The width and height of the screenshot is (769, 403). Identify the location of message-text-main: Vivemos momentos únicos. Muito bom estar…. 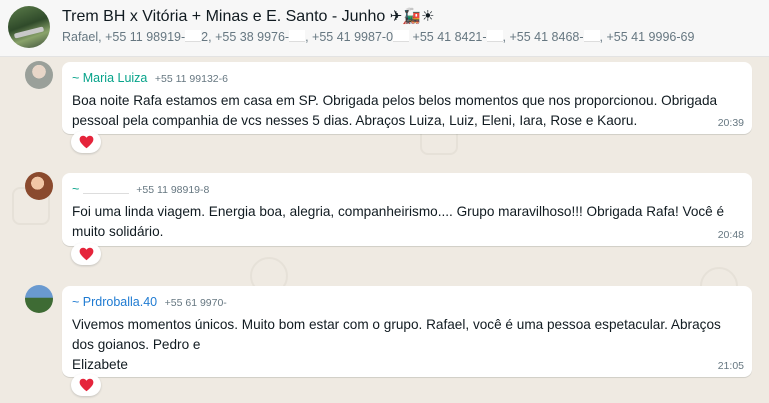
(396, 334).